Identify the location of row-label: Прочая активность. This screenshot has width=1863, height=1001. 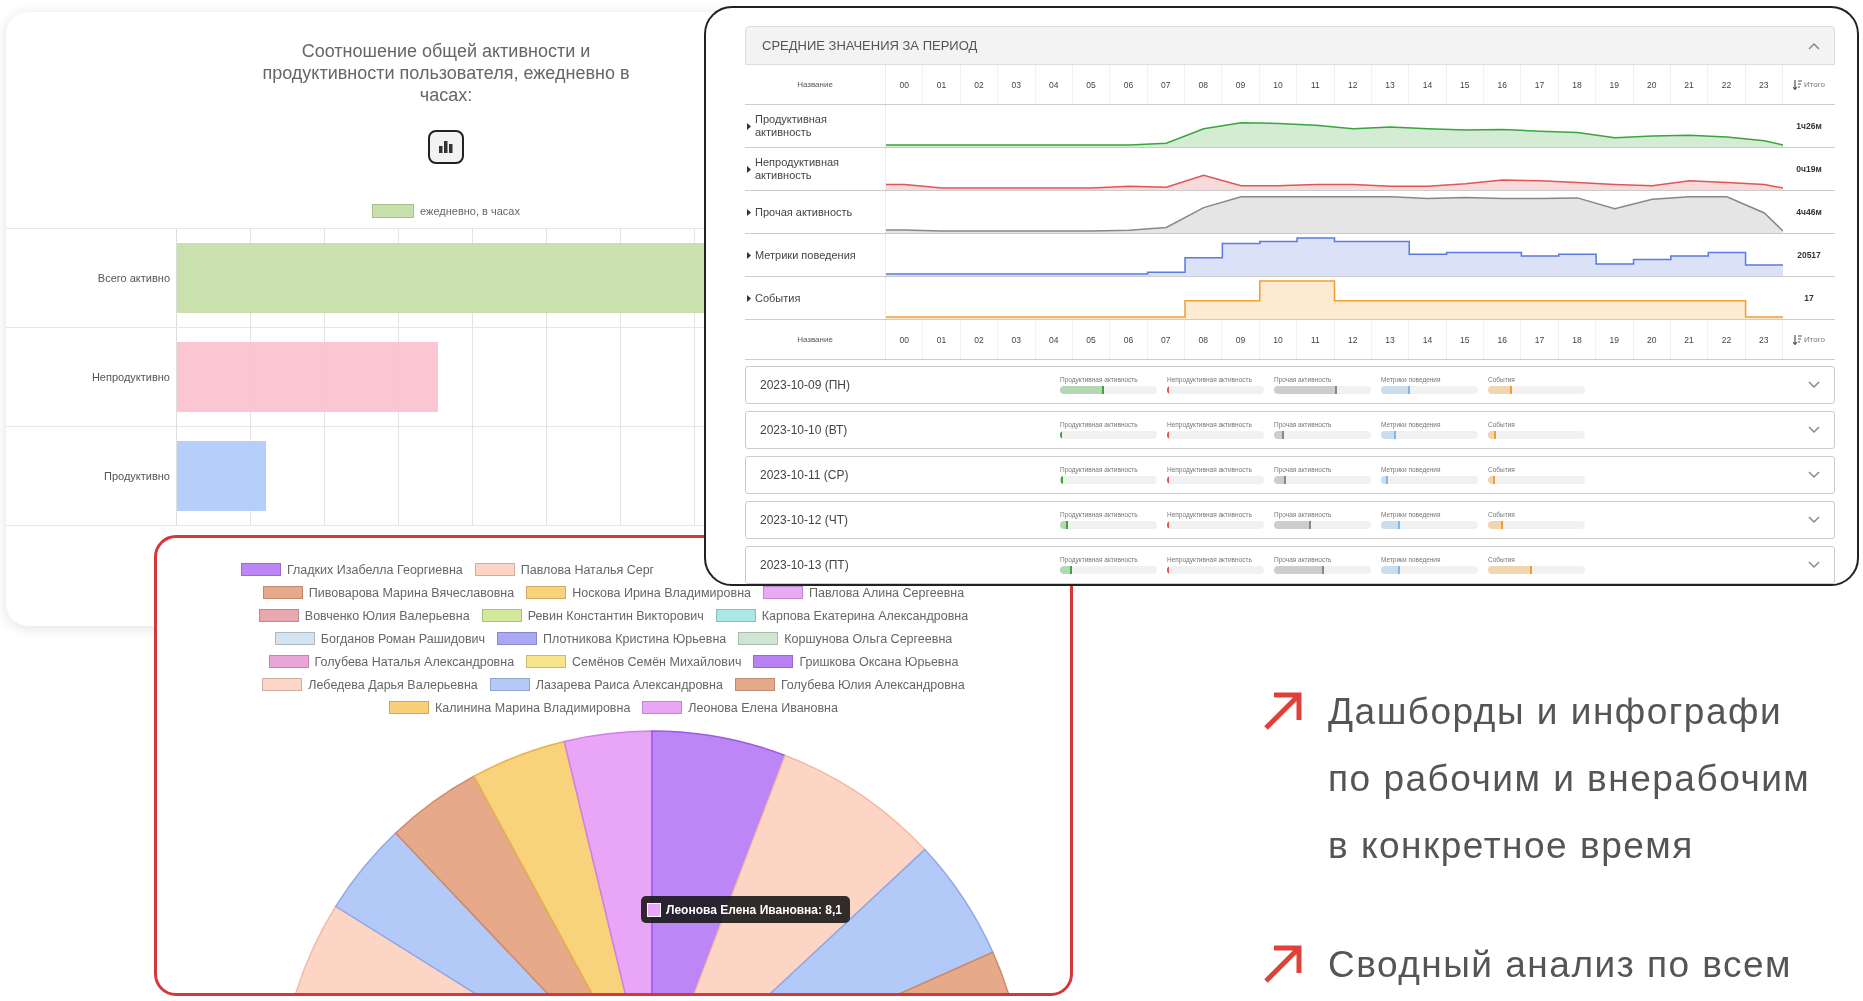
(804, 212).